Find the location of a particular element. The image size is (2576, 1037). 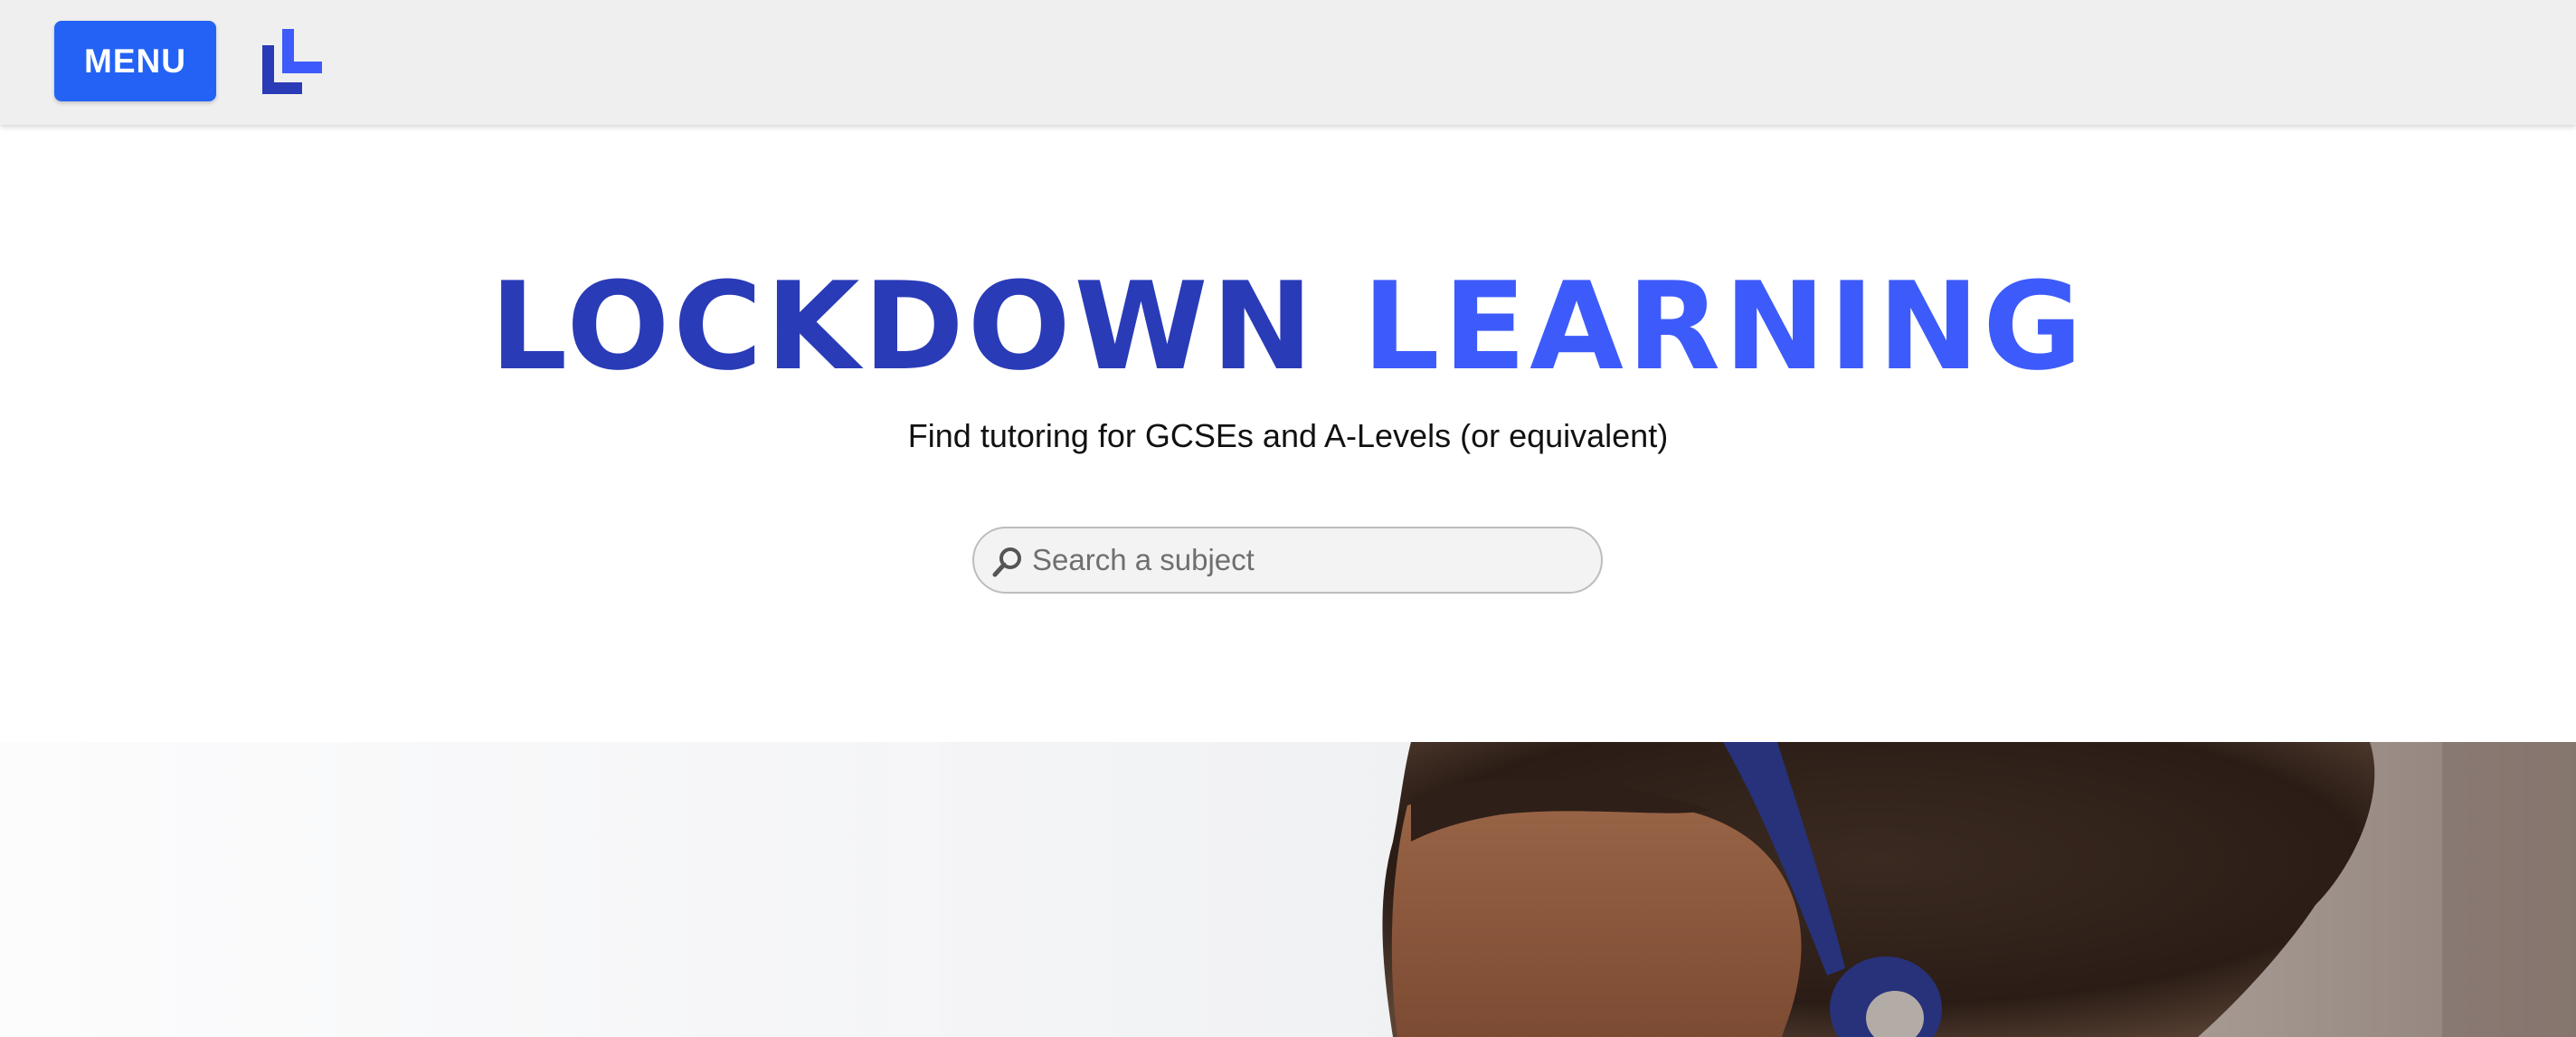

title-word-lockdown: LOCKDOWN is located at coordinates (903, 326).